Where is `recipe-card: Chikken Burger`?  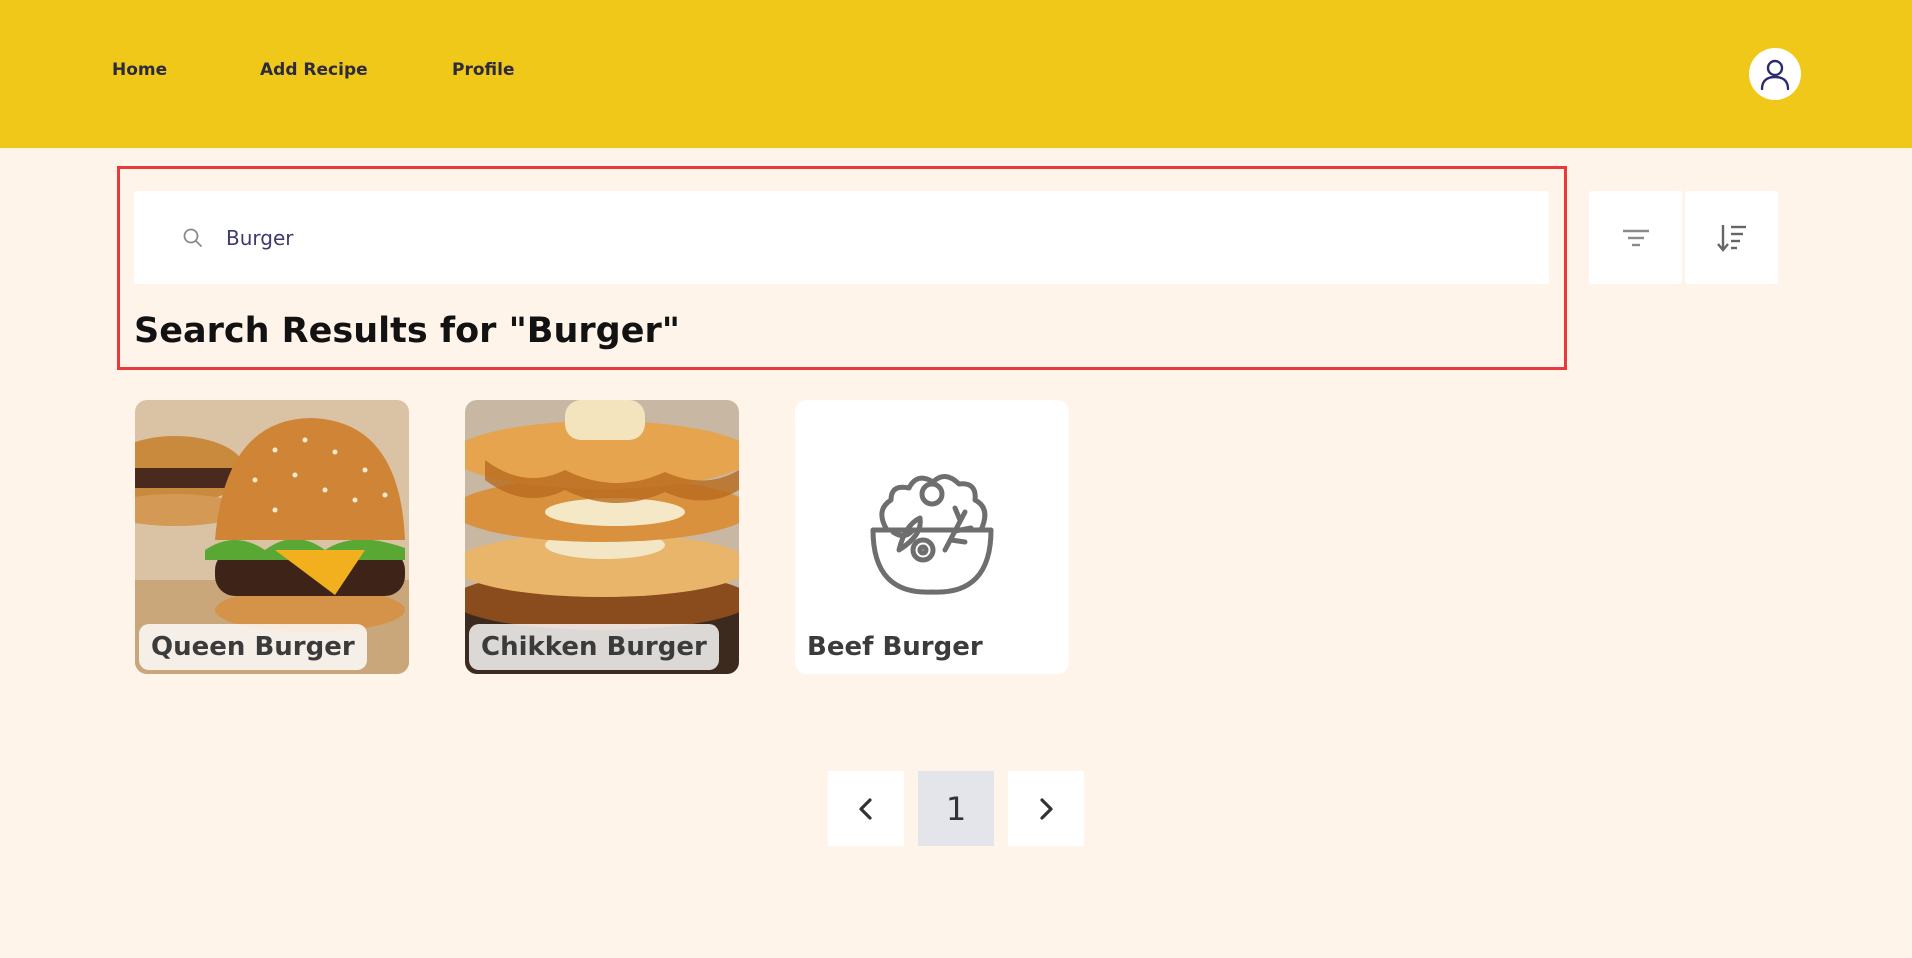
recipe-card: Chikken Burger is located at coordinates (602, 537).